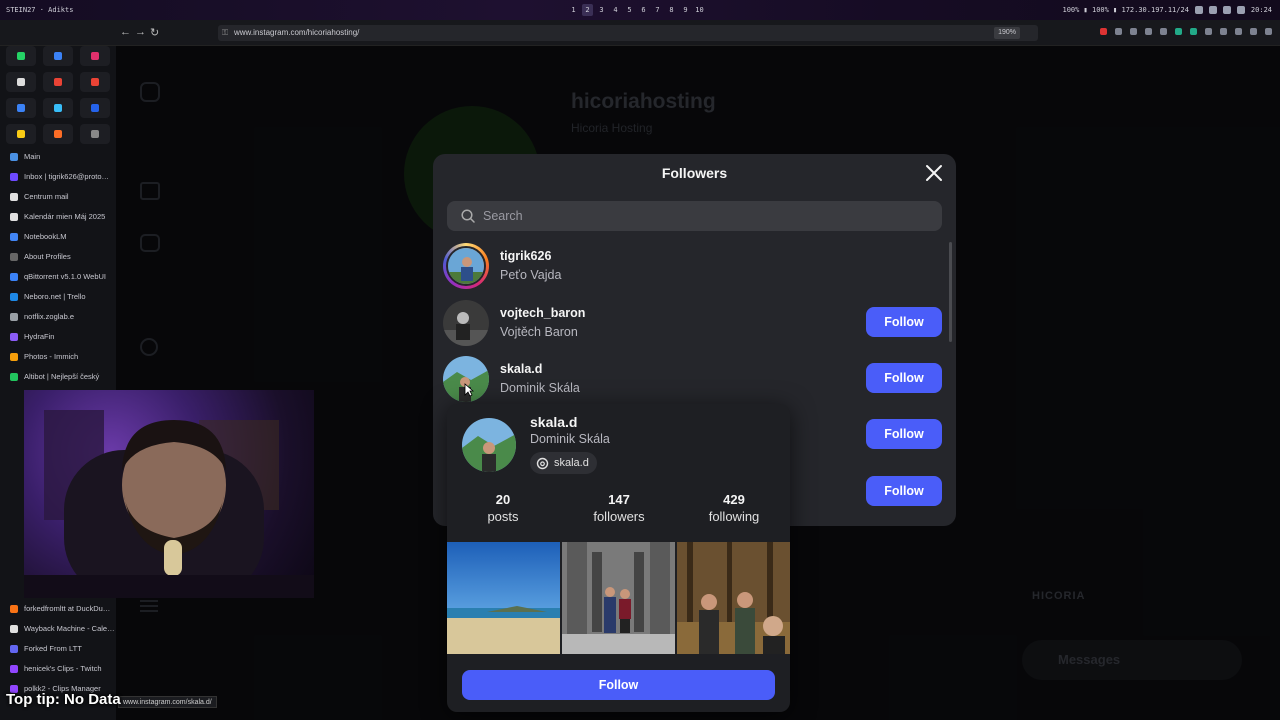 The image size is (1280, 720). What do you see at coordinates (65, 276) in the screenshot?
I see `sidebar-tab-label: qBittorrent v5.1.0 WebUI` at bounding box center [65, 276].